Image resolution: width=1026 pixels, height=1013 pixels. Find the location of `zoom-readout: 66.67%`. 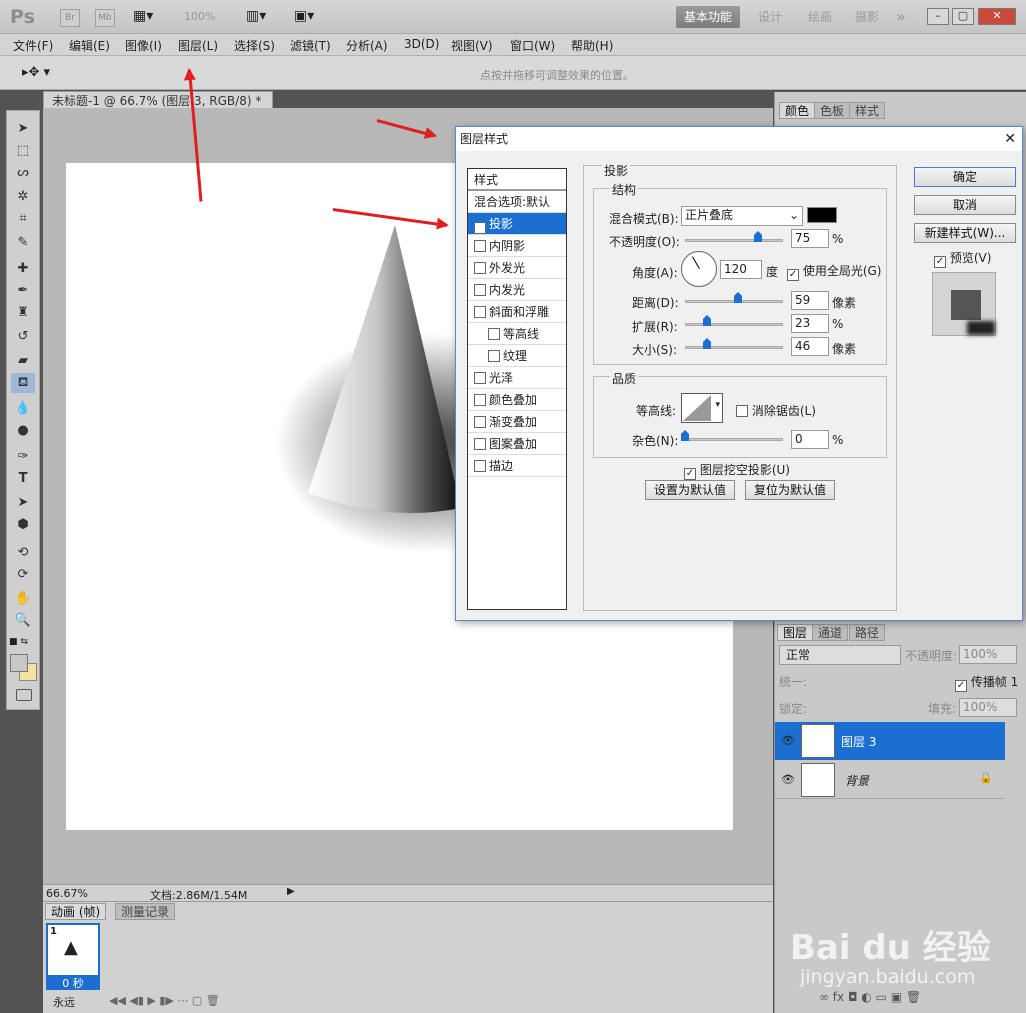

zoom-readout: 66.67% is located at coordinates (67, 893).